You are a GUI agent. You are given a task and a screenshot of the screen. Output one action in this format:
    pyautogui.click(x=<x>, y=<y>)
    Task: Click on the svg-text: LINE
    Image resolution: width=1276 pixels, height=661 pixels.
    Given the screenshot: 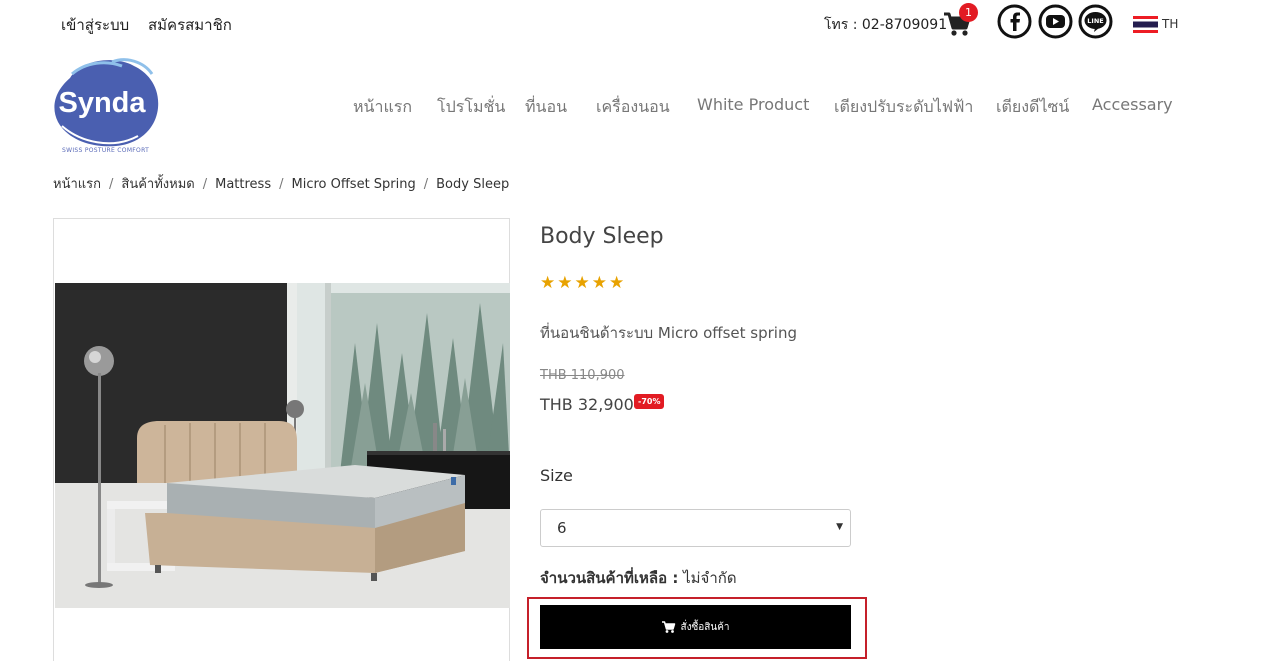 What is the action you would take?
    pyautogui.click(x=1095, y=21)
    